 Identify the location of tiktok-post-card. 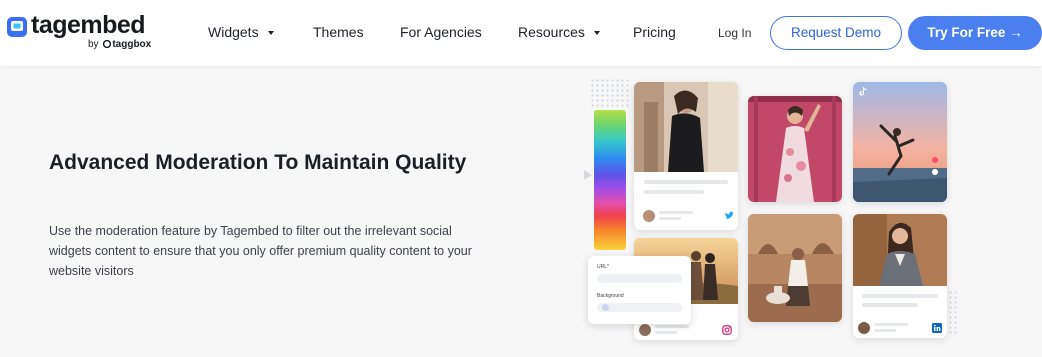
(900, 142).